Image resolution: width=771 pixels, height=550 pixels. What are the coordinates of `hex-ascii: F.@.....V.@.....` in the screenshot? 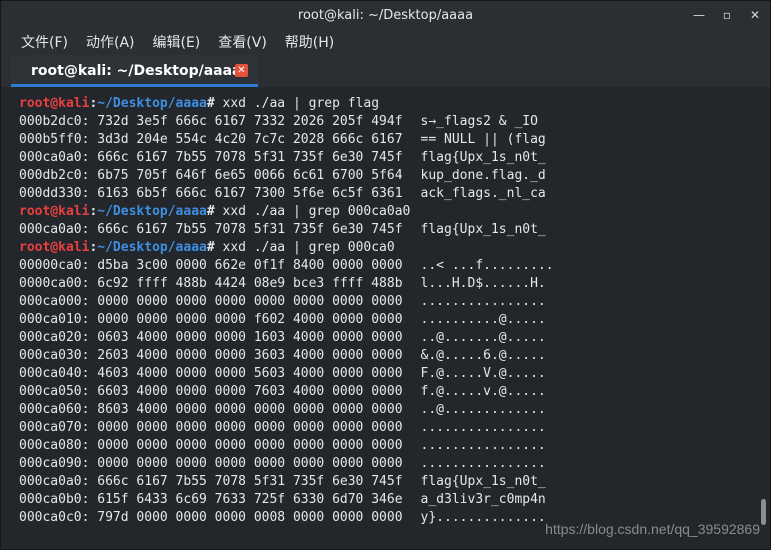 It's located at (483, 373).